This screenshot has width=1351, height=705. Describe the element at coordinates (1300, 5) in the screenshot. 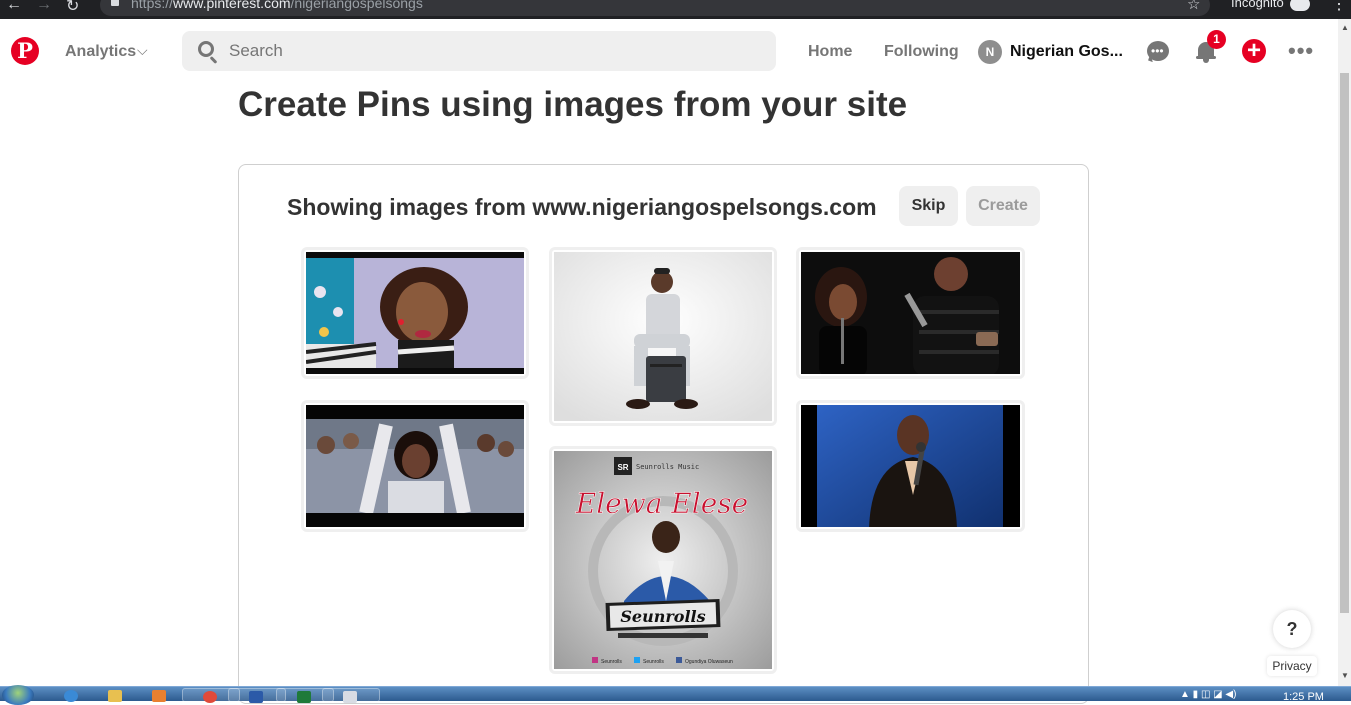

I see `incognito-icon` at that location.